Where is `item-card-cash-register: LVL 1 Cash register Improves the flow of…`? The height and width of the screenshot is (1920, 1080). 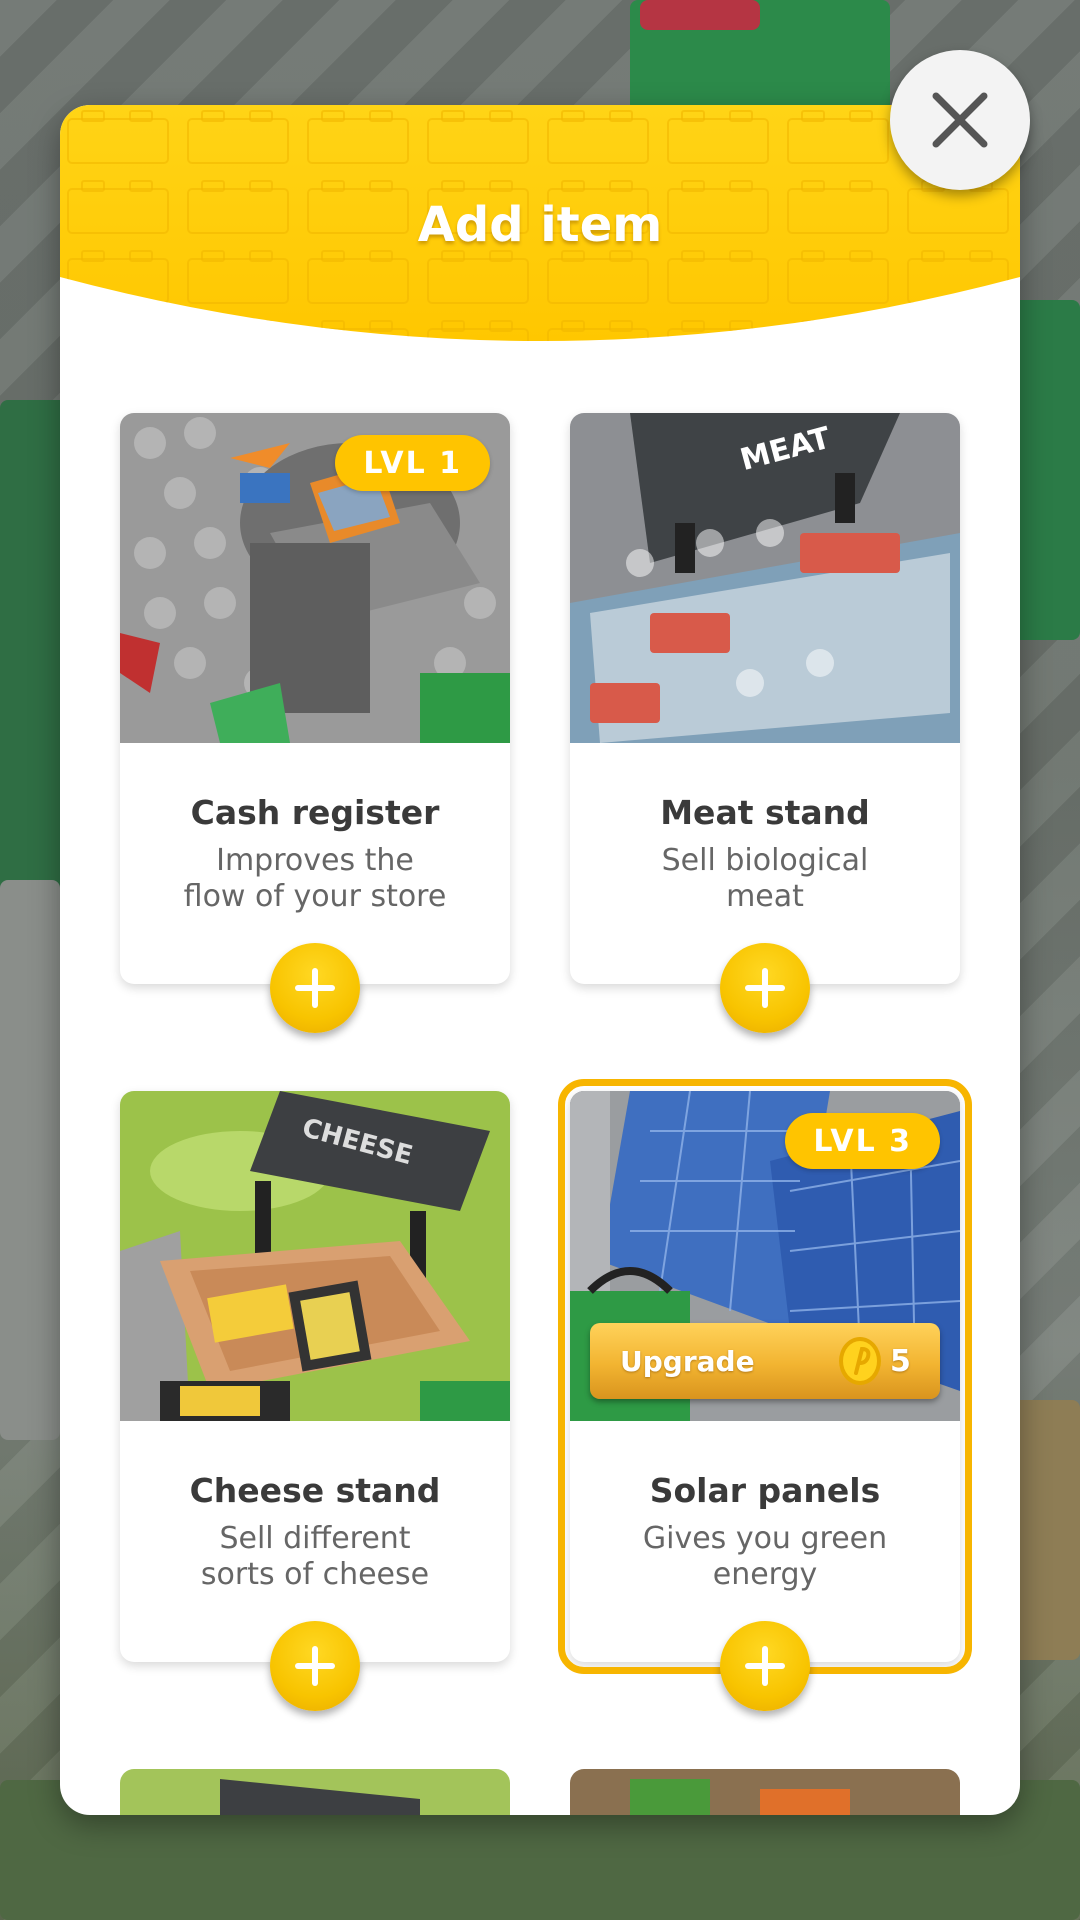 item-card-cash-register: LVL 1 Cash register Improves the flow of… is located at coordinates (315, 723).